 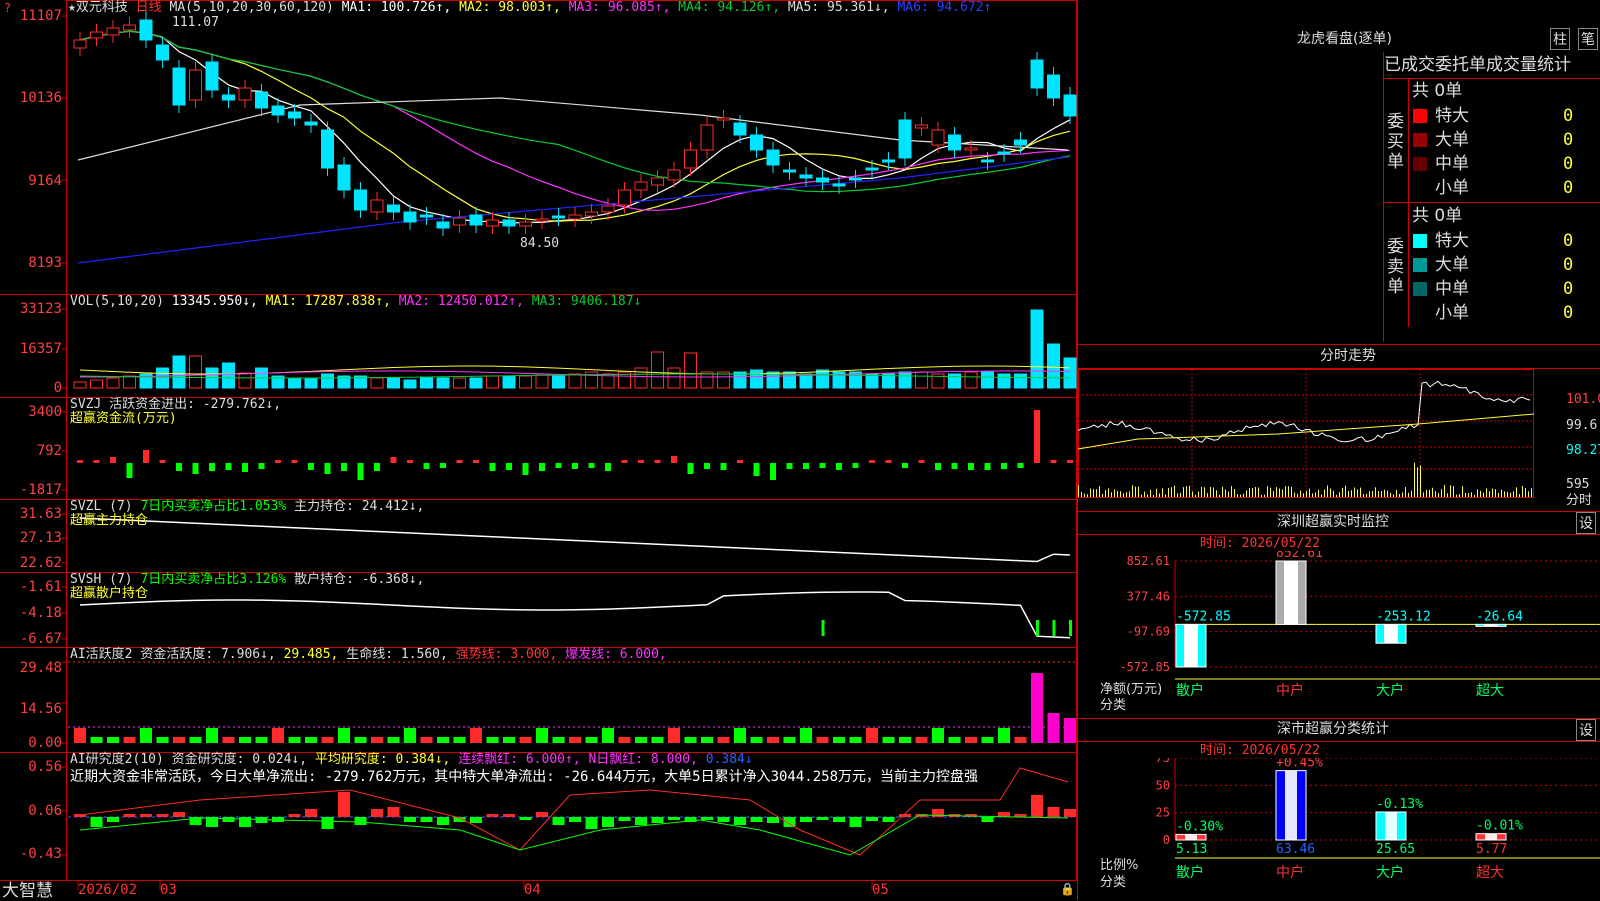 I want to click on svzj-header: SVZJ 活跃资金进出: -279.762↓,, so click(x=175, y=404).